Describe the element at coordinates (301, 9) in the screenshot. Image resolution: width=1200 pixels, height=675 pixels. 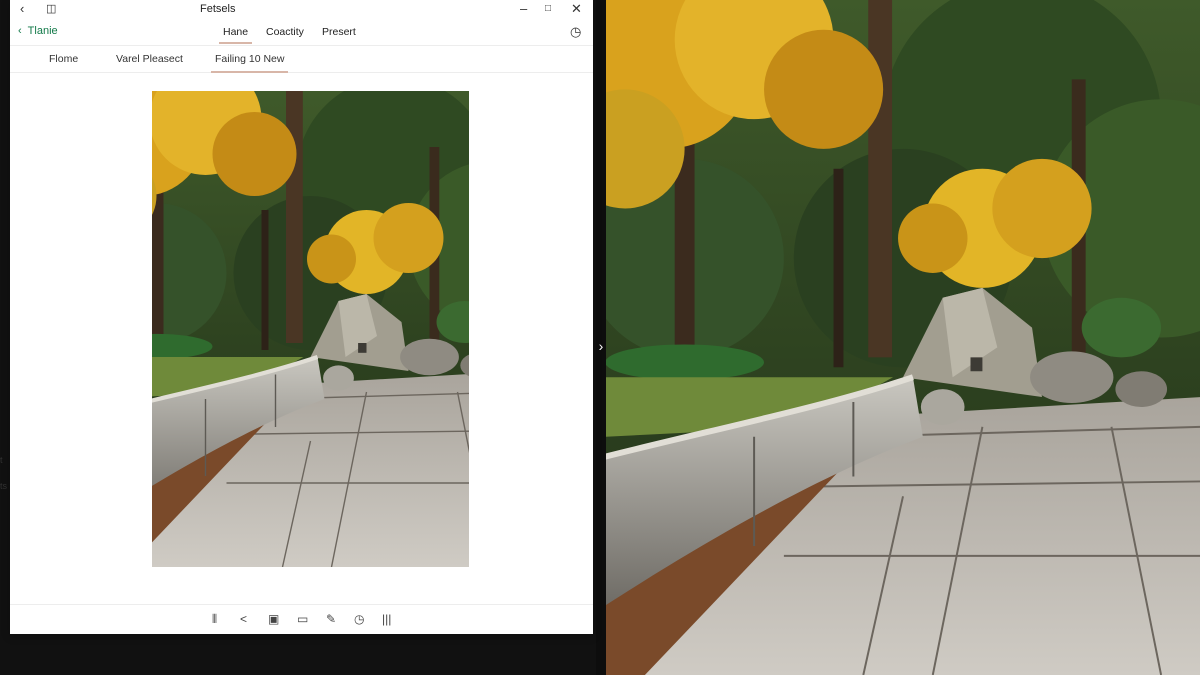
I see `title-bar: ‹ ◫ Fetsels – □ ✕` at that location.